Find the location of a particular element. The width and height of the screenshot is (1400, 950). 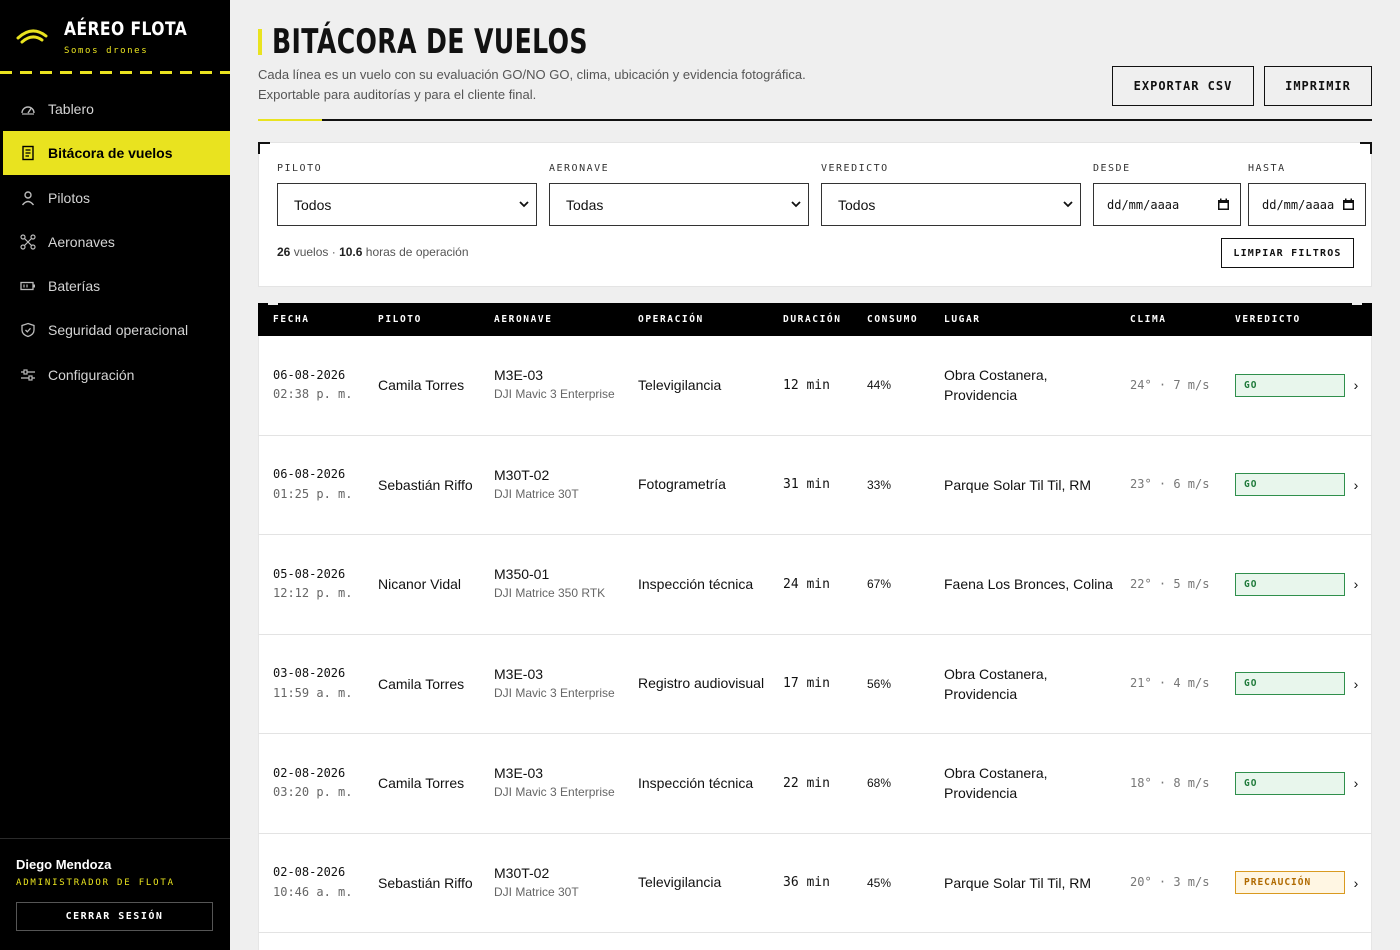

gauge-icon is located at coordinates (28, 109).